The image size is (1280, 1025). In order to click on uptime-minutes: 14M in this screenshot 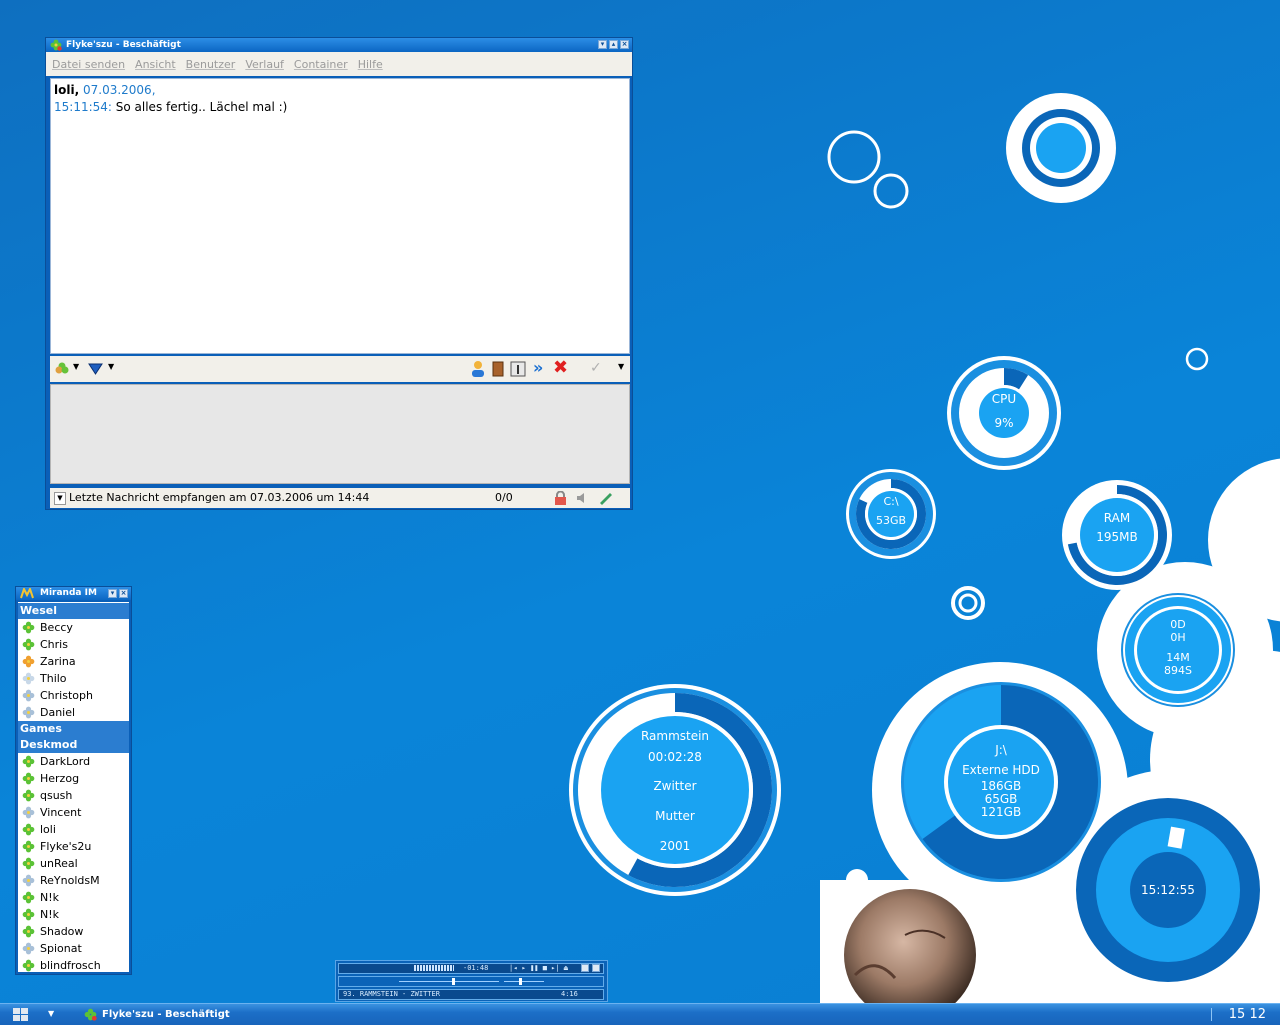, I will do `click(1178, 657)`.